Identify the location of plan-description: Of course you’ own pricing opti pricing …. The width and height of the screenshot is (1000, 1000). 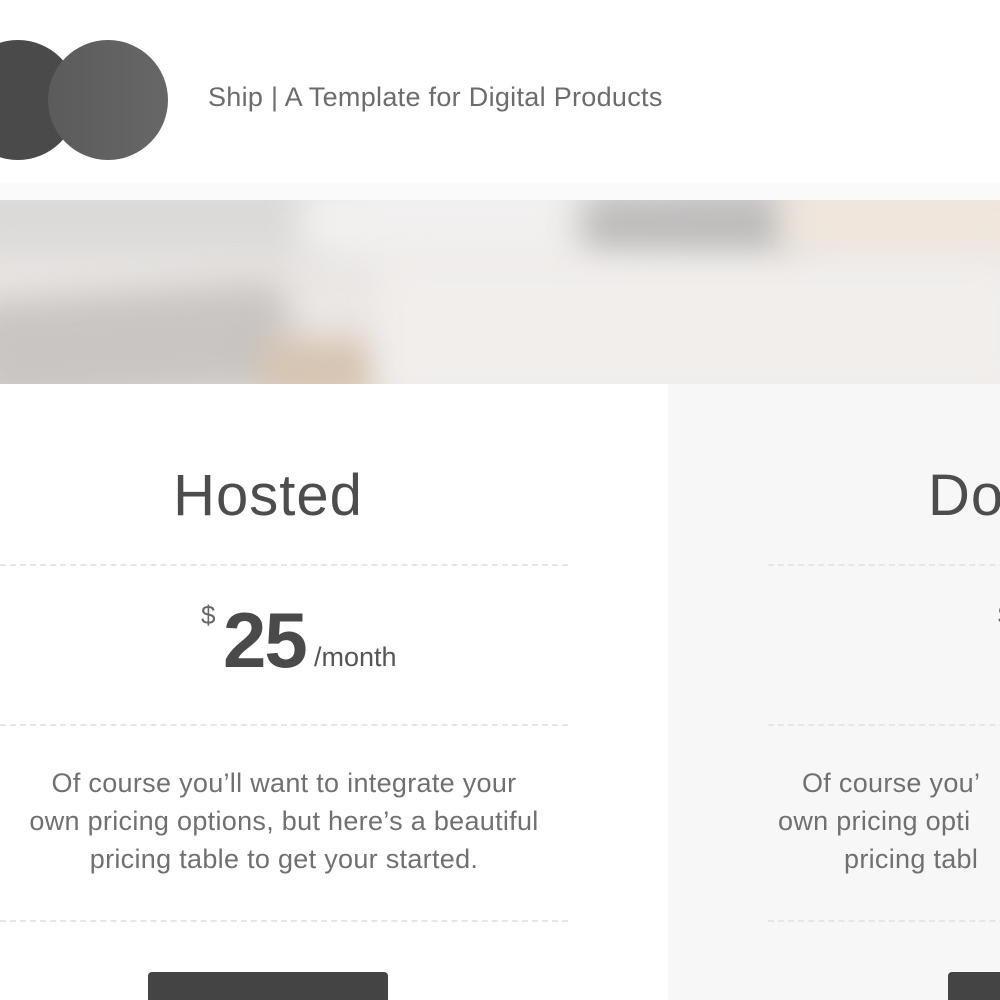
(884, 821).